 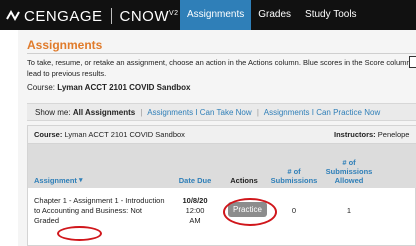 I want to click on submissions-allowed-cell: 1, so click(x=349, y=210).